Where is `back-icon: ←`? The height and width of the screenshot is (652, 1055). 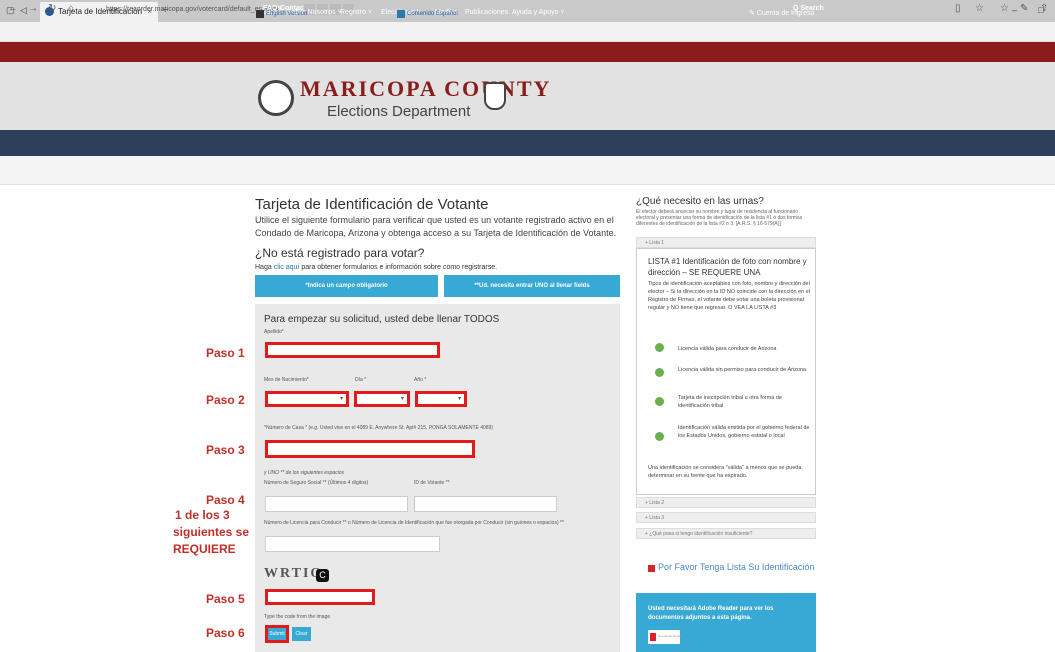 back-icon: ← is located at coordinates (13, 8).